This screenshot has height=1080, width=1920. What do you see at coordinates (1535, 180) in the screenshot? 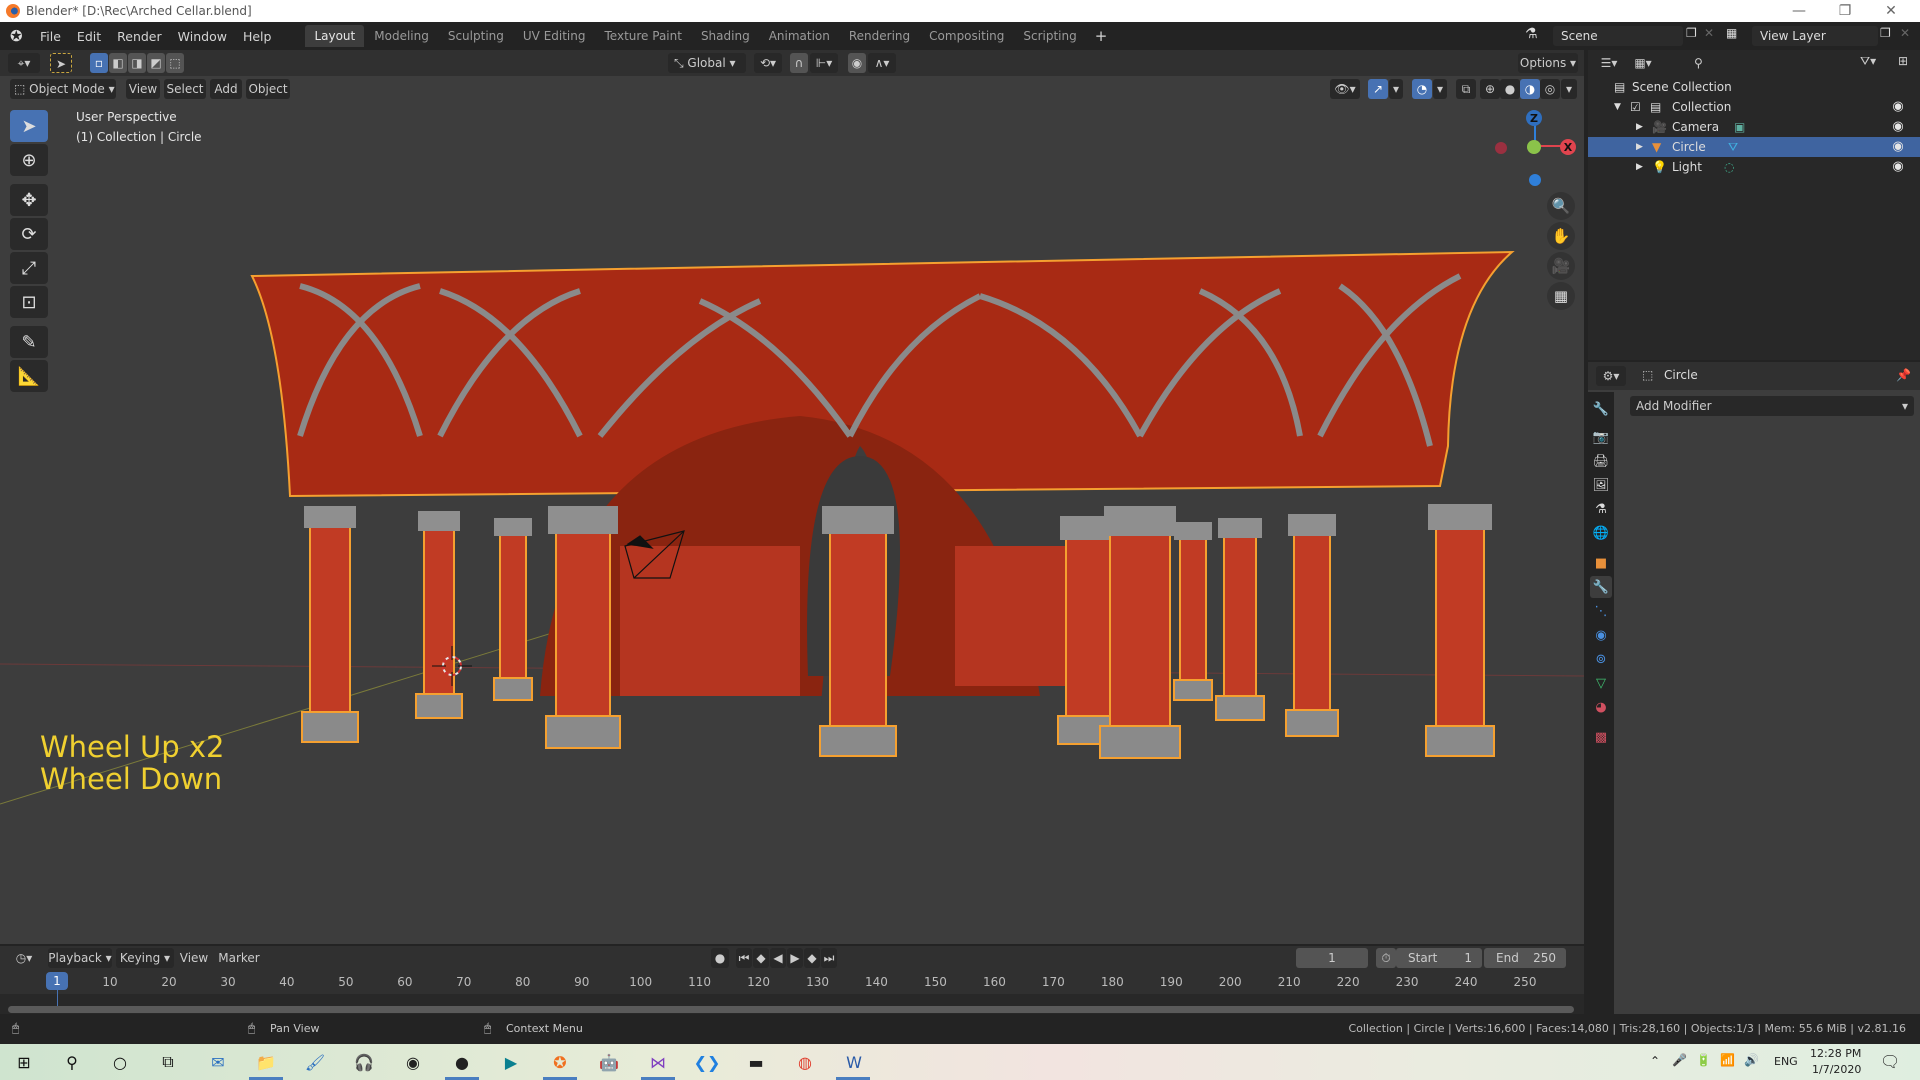
I see `neg-z-axis-dot` at bounding box center [1535, 180].